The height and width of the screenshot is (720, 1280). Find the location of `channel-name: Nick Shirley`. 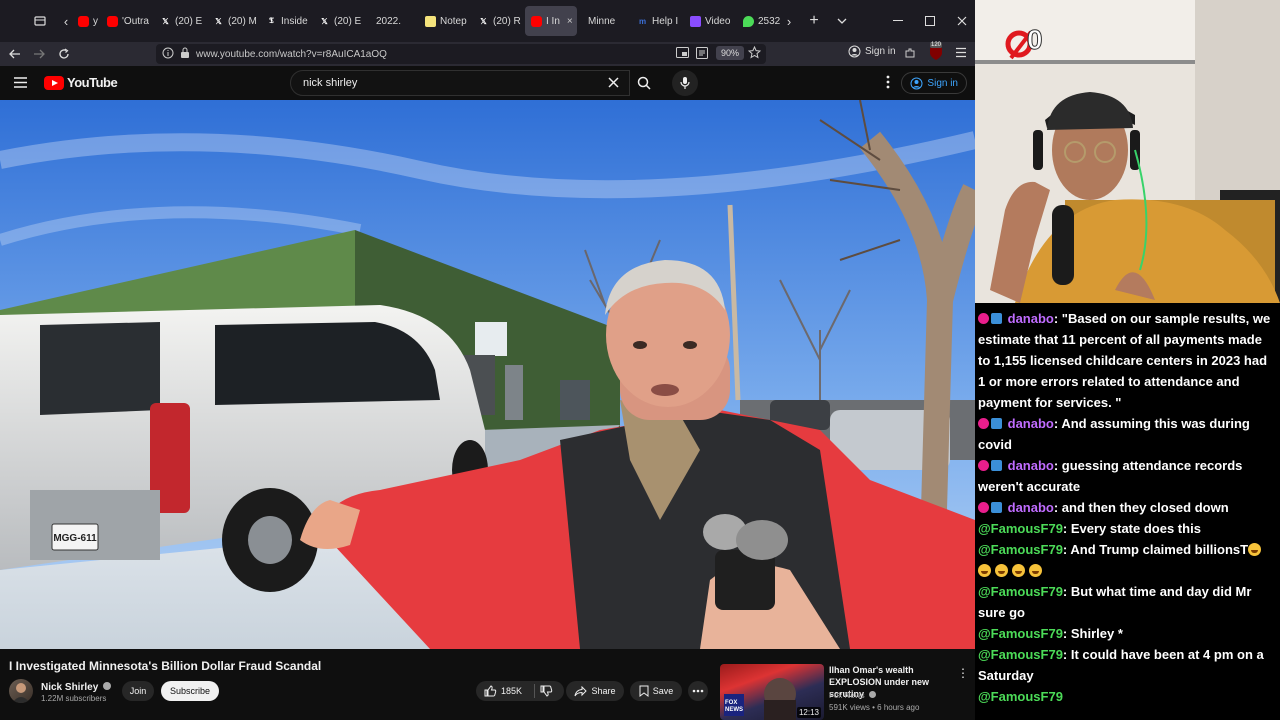

channel-name: Nick Shirley is located at coordinates (76, 687).